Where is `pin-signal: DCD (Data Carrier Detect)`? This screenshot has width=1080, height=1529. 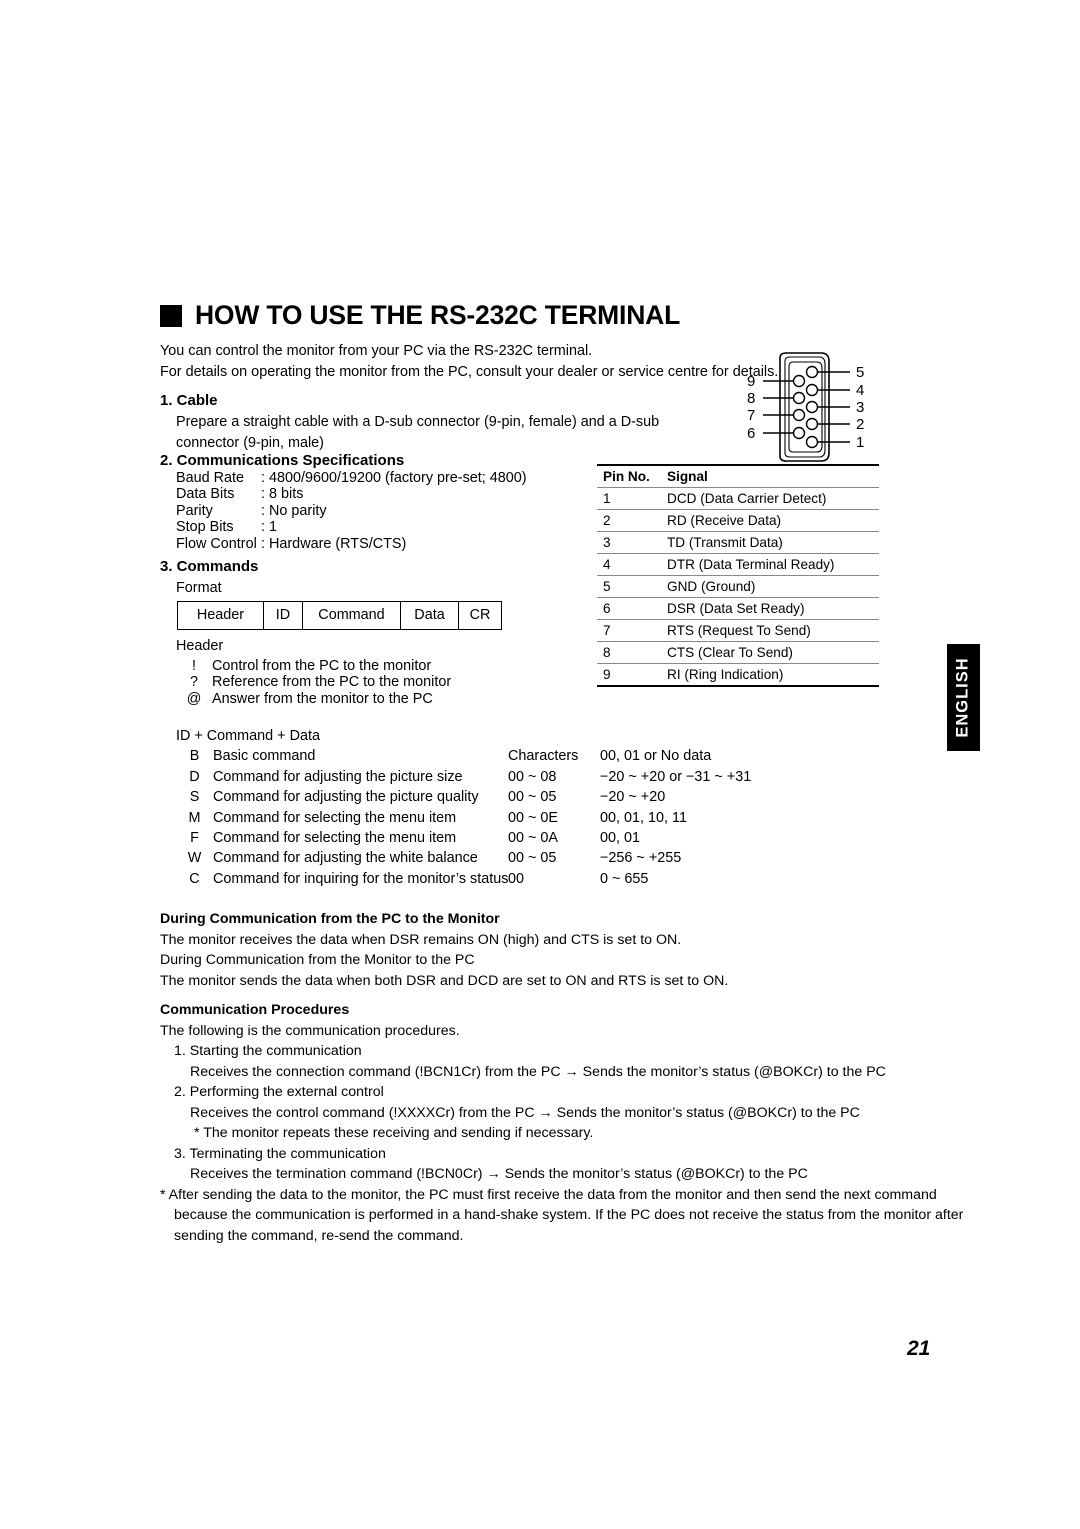 pin-signal: DCD (Data Carrier Detect) is located at coordinates (770, 498).